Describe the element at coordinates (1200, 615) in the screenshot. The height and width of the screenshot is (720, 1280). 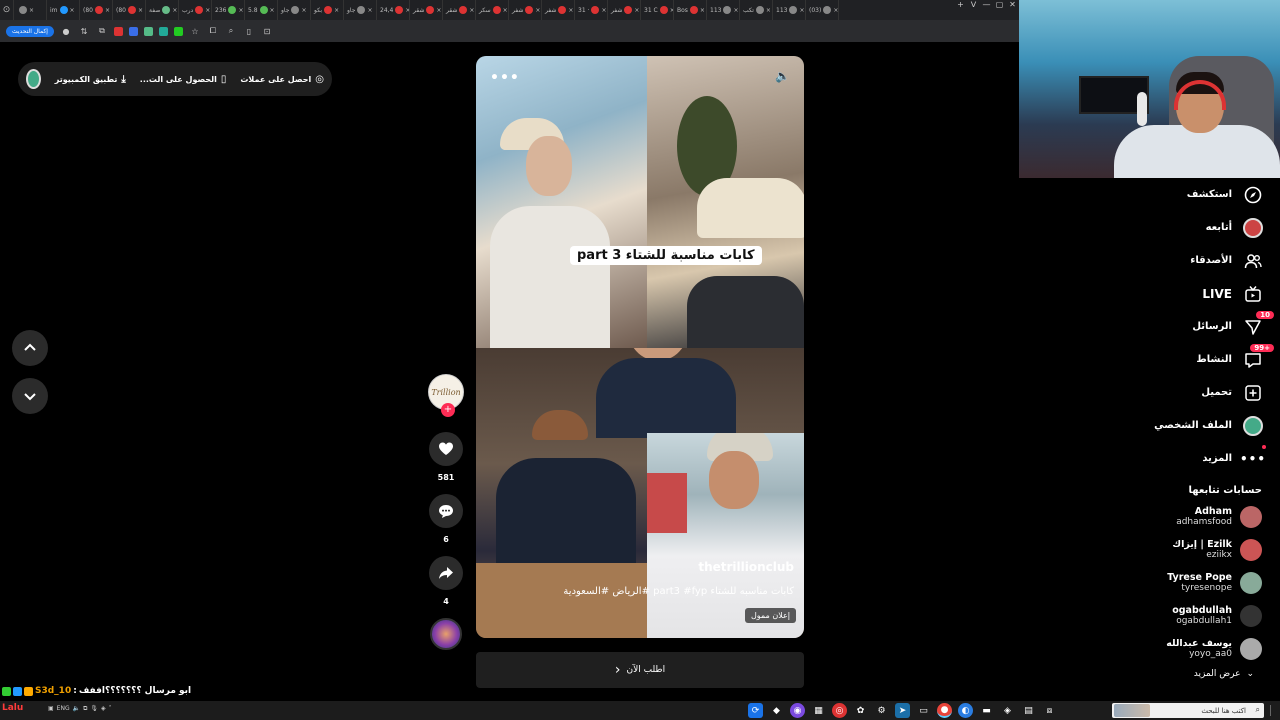
I see `following-account-row: ogabdullah ogabdullah1` at that location.